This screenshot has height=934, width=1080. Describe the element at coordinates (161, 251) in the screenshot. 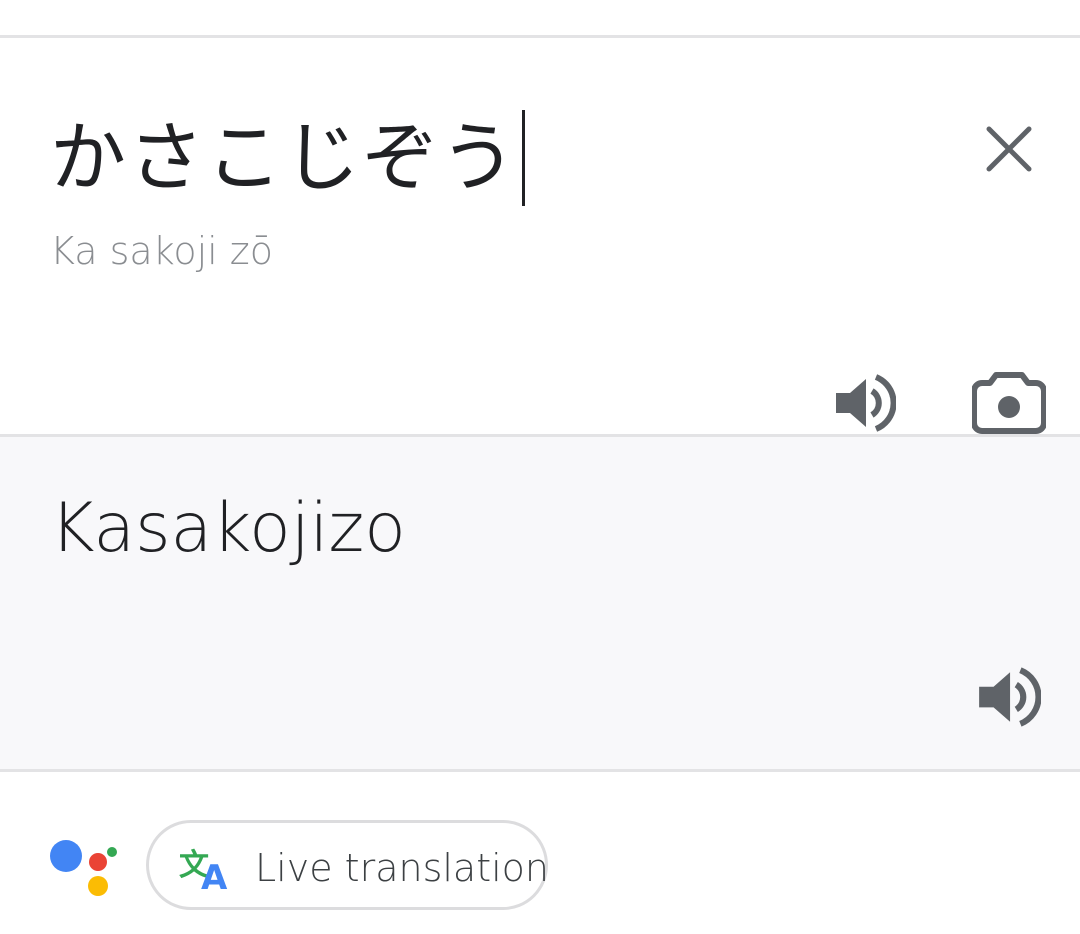

I see `transliteration-text: Ka sakoji zō` at that location.